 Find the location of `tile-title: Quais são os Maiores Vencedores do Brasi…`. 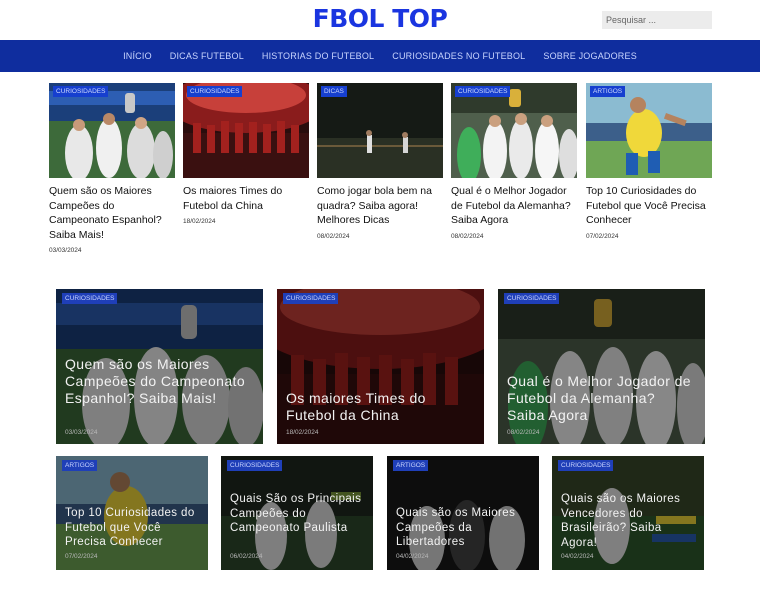

tile-title: Quais são os Maiores Vencedores do Brasi… is located at coordinates (628, 521).